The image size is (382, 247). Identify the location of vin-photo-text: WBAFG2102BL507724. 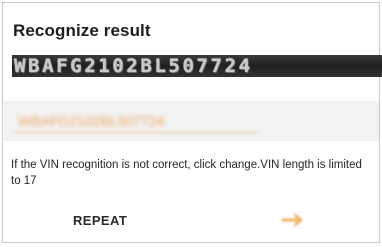
(133, 66).